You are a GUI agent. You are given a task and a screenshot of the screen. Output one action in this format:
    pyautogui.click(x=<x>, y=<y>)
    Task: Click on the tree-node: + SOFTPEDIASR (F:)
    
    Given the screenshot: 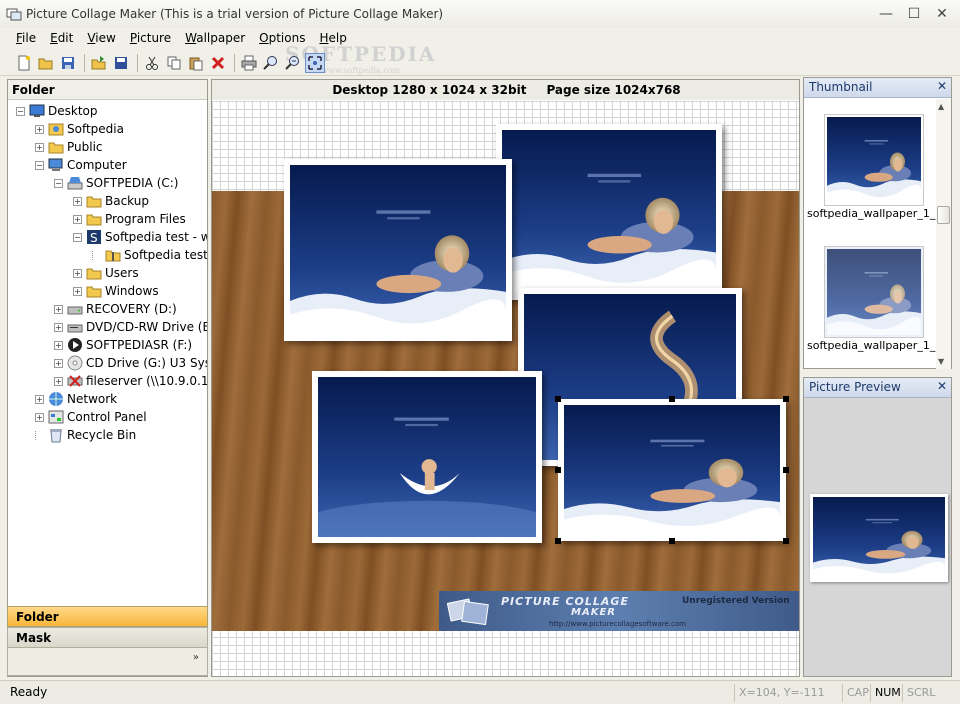 What is the action you would take?
    pyautogui.click(x=123, y=345)
    